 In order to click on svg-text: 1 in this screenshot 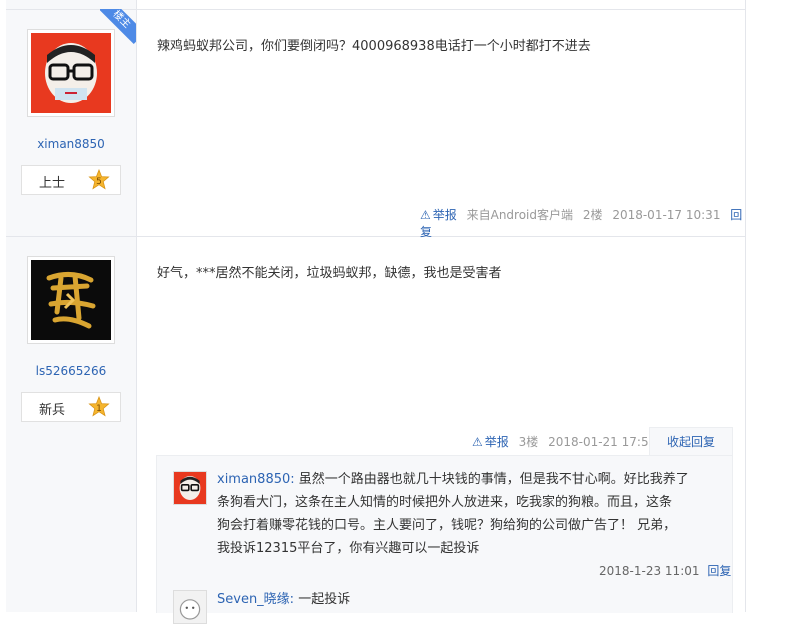, I will do `click(99, 409)`.